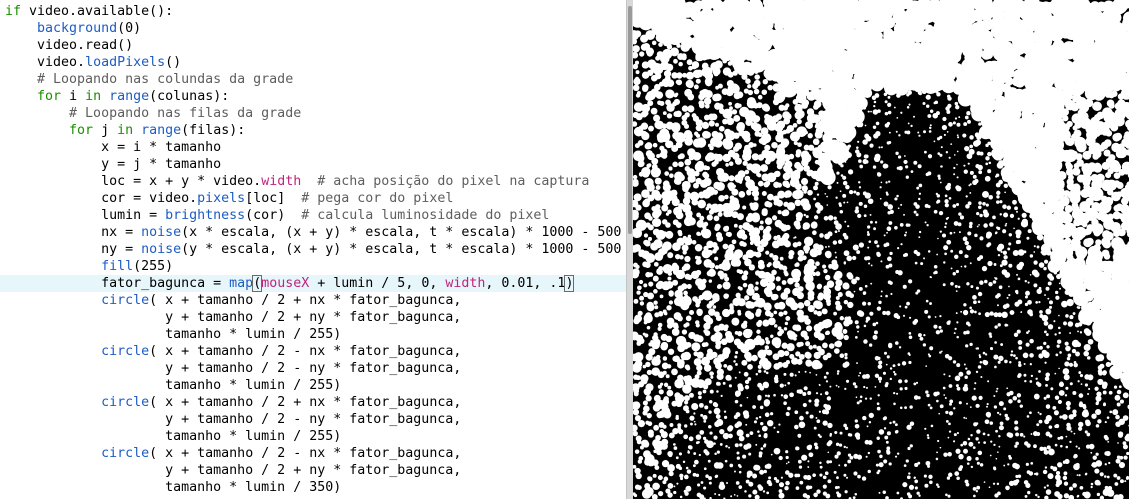  I want to click on code-line: video.read(), so click(69, 45).